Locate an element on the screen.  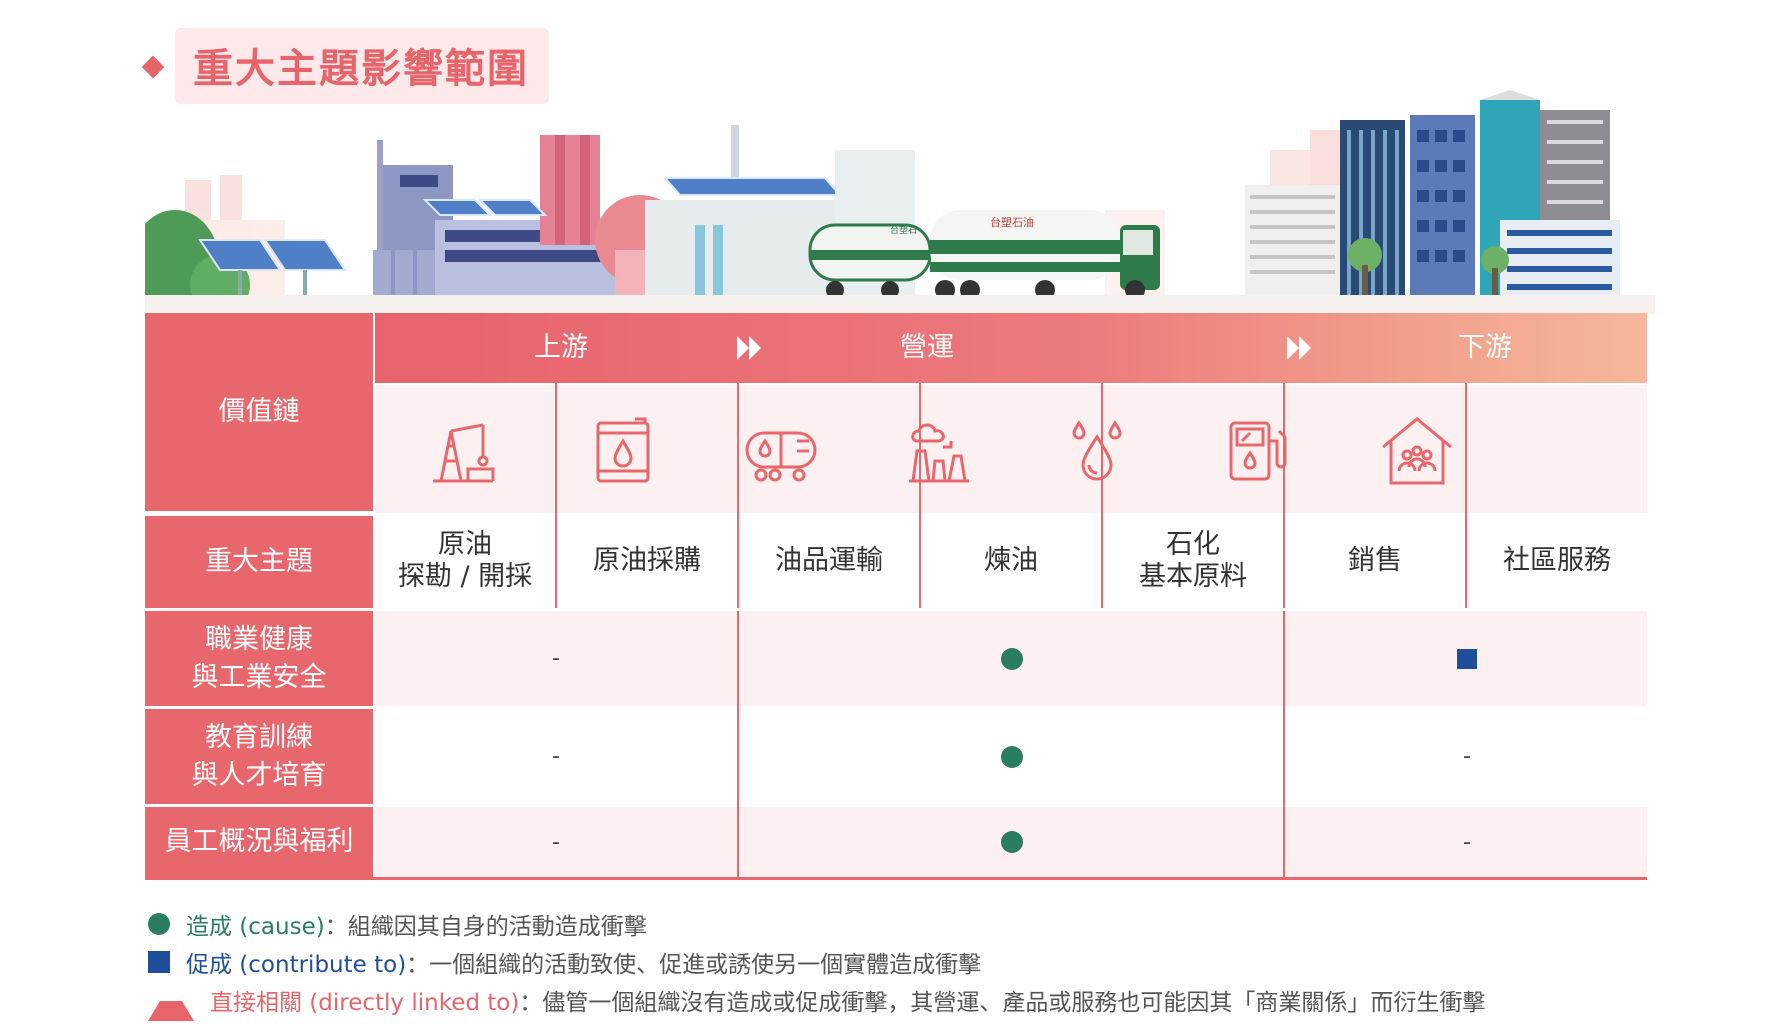
impact-row-welfare: - - is located at coordinates (1011, 842).